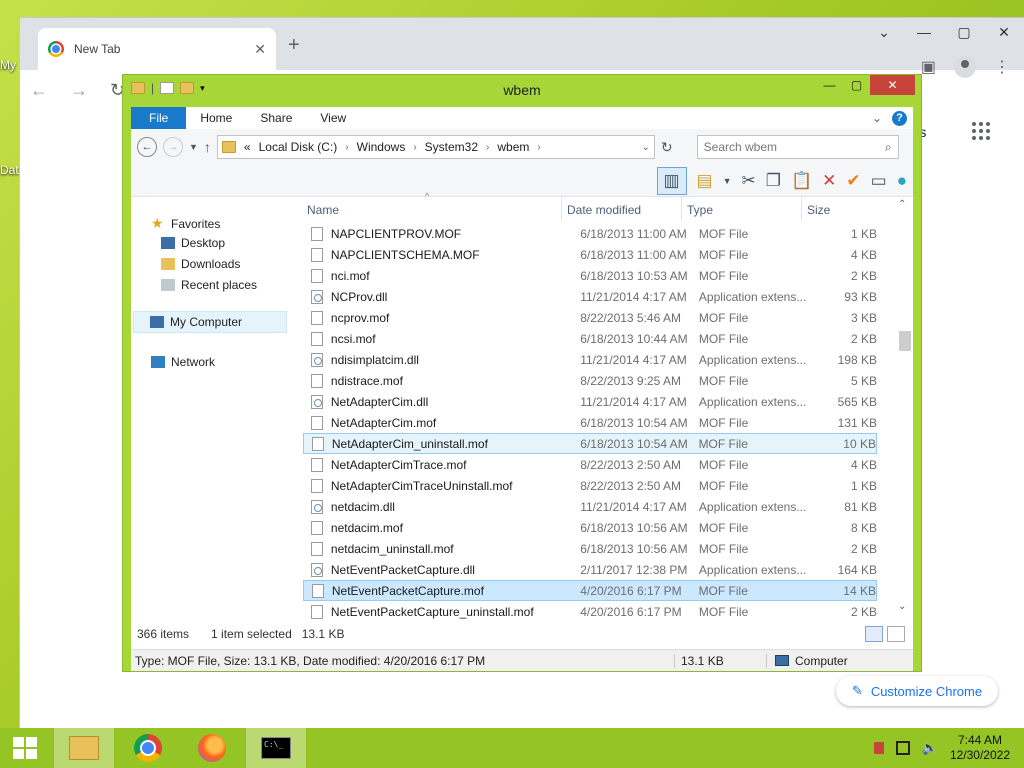 This screenshot has width=1024, height=768. Describe the element at coordinates (216, 118) in the screenshot. I see `tab-home: Home` at that location.